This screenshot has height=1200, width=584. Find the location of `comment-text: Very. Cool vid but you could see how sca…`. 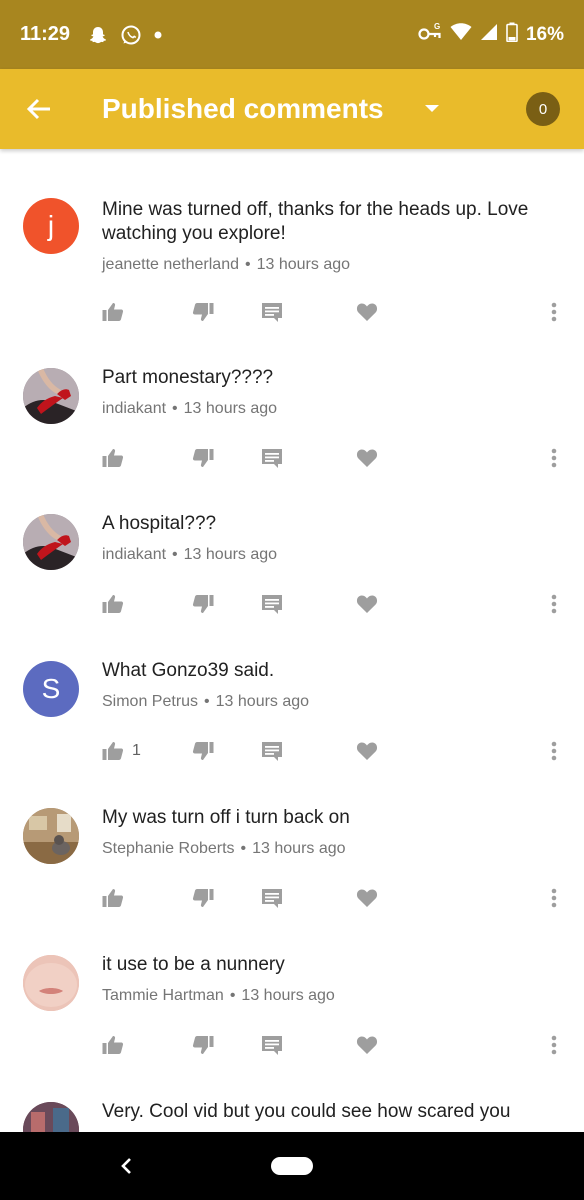

comment-text: Very. Cool vid but you could see how sca… is located at coordinates (306, 1111).